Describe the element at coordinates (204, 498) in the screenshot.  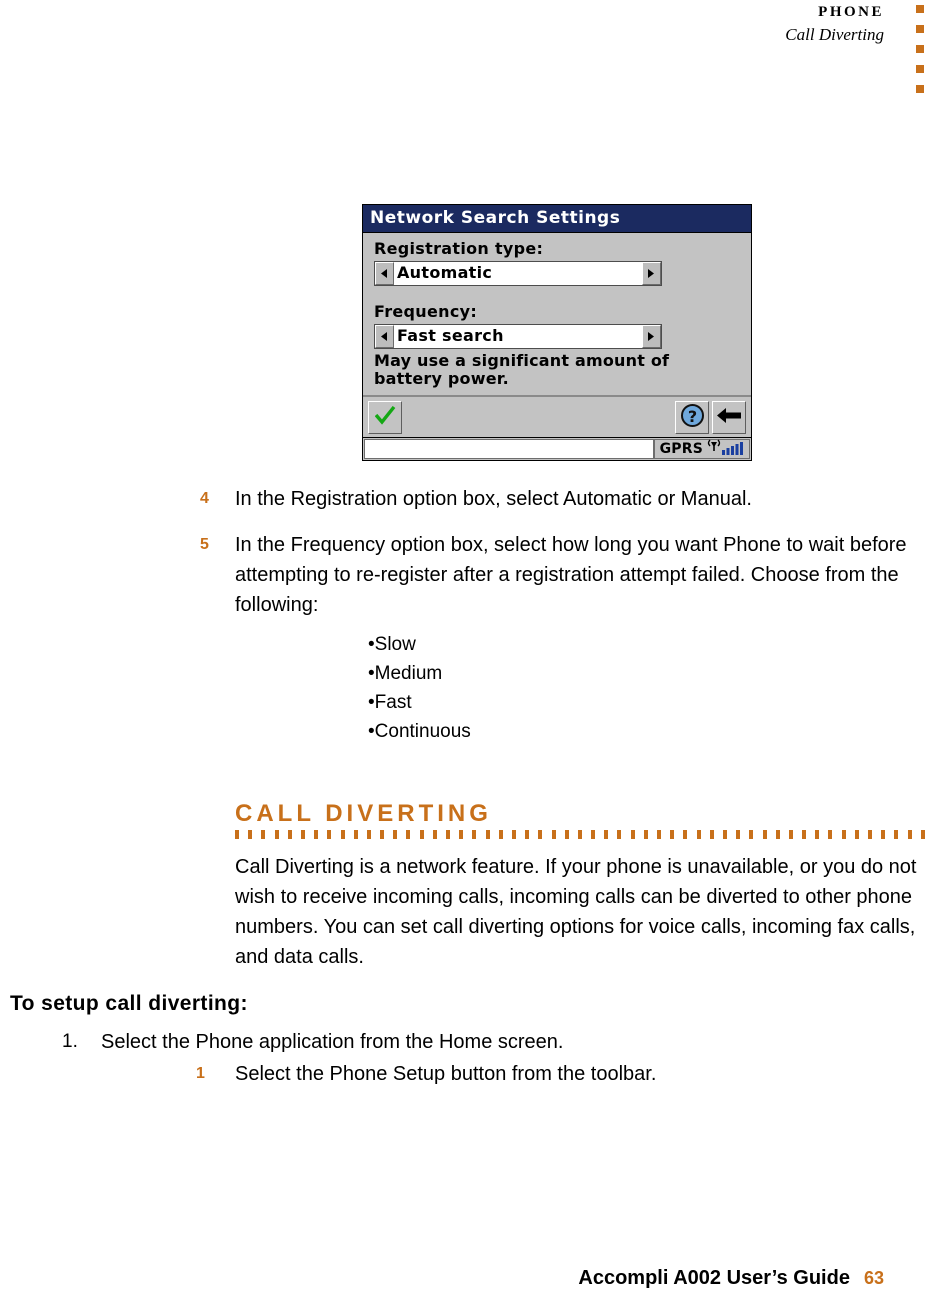
I see `step-number: 4` at that location.